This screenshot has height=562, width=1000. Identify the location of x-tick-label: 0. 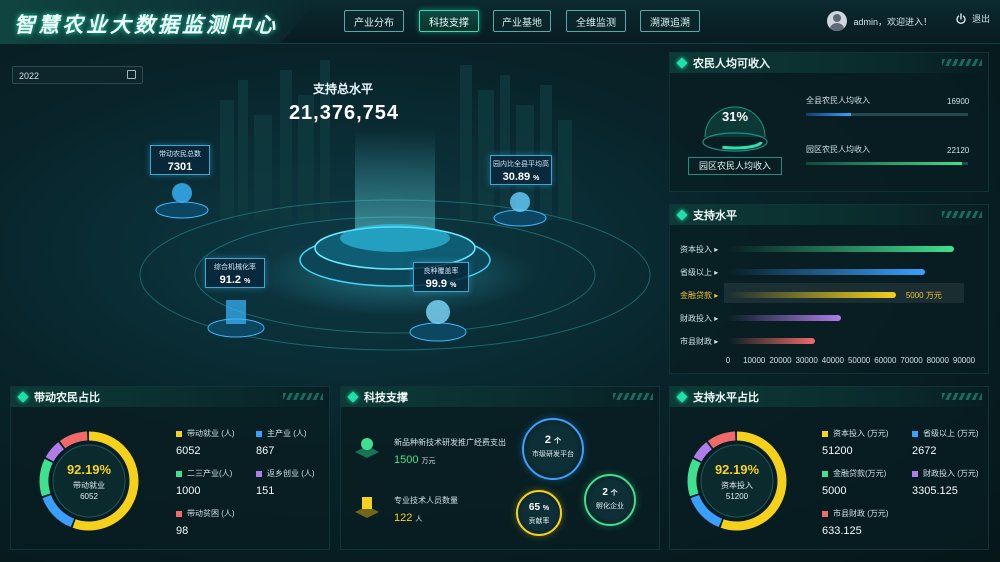
(728, 360).